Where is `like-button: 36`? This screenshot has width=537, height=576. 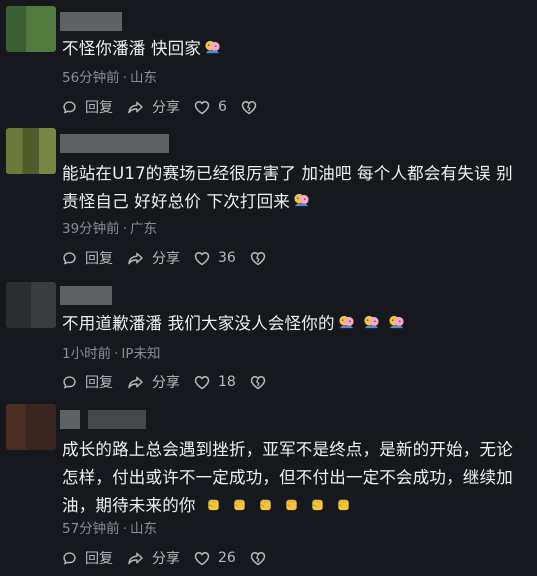 like-button: 36 is located at coordinates (215, 258).